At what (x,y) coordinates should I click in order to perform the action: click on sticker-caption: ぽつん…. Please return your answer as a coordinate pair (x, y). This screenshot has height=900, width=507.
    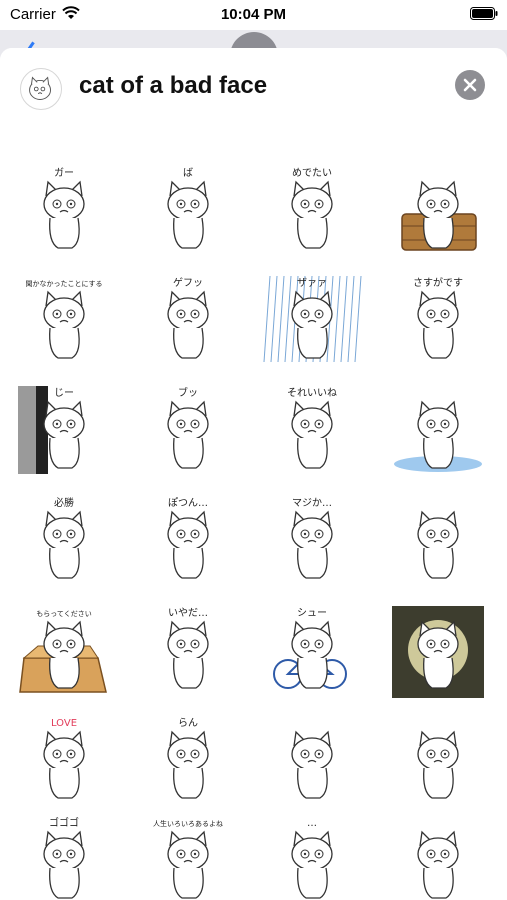
    Looking at the image, I should click on (188, 503).